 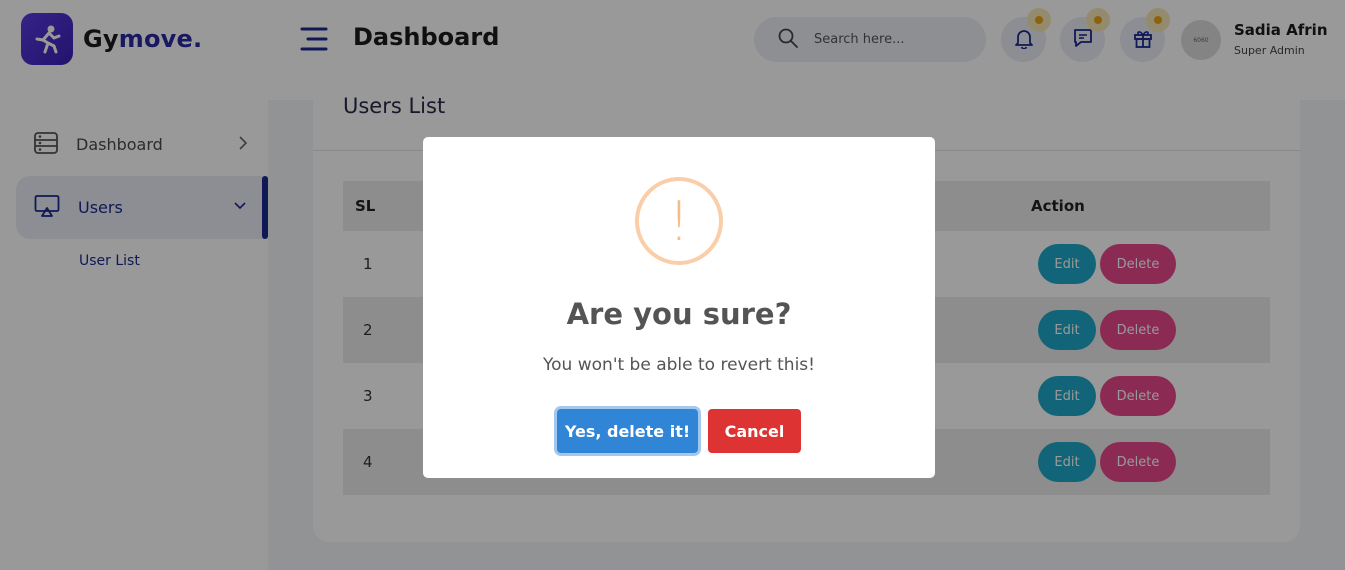 I want to click on cancel-button: Cancel, so click(x=754, y=431).